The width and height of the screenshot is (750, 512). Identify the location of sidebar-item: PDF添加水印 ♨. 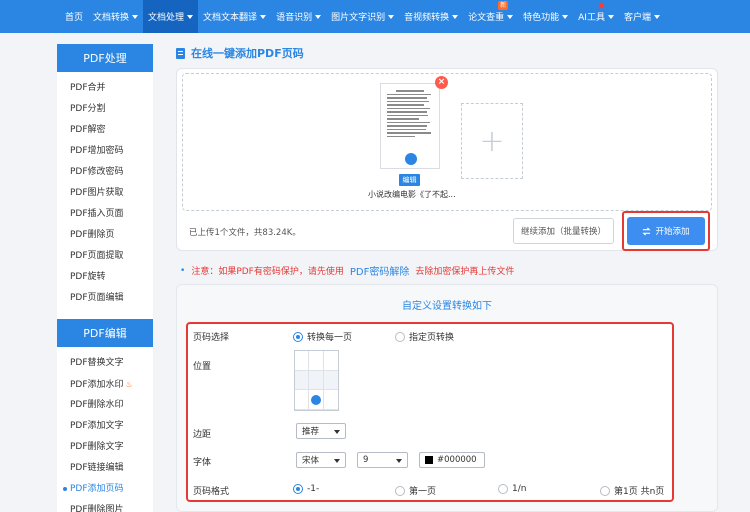
(111, 384).